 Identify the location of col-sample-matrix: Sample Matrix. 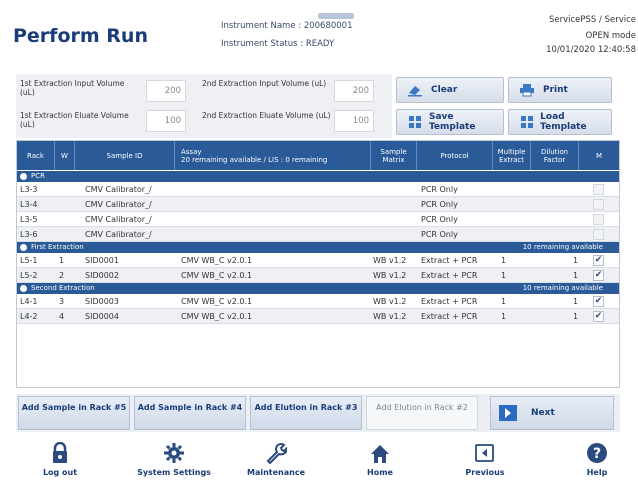
(394, 155).